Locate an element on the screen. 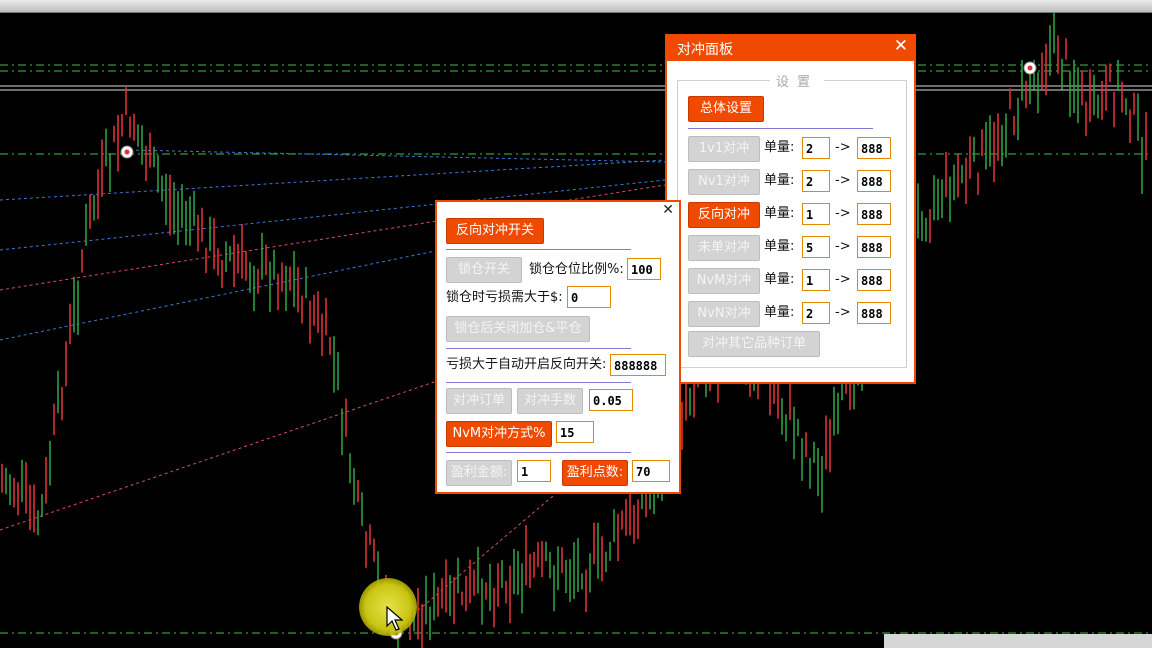 The image size is (1152, 648). hedge-mode-button: NvN对冲 is located at coordinates (724, 314).